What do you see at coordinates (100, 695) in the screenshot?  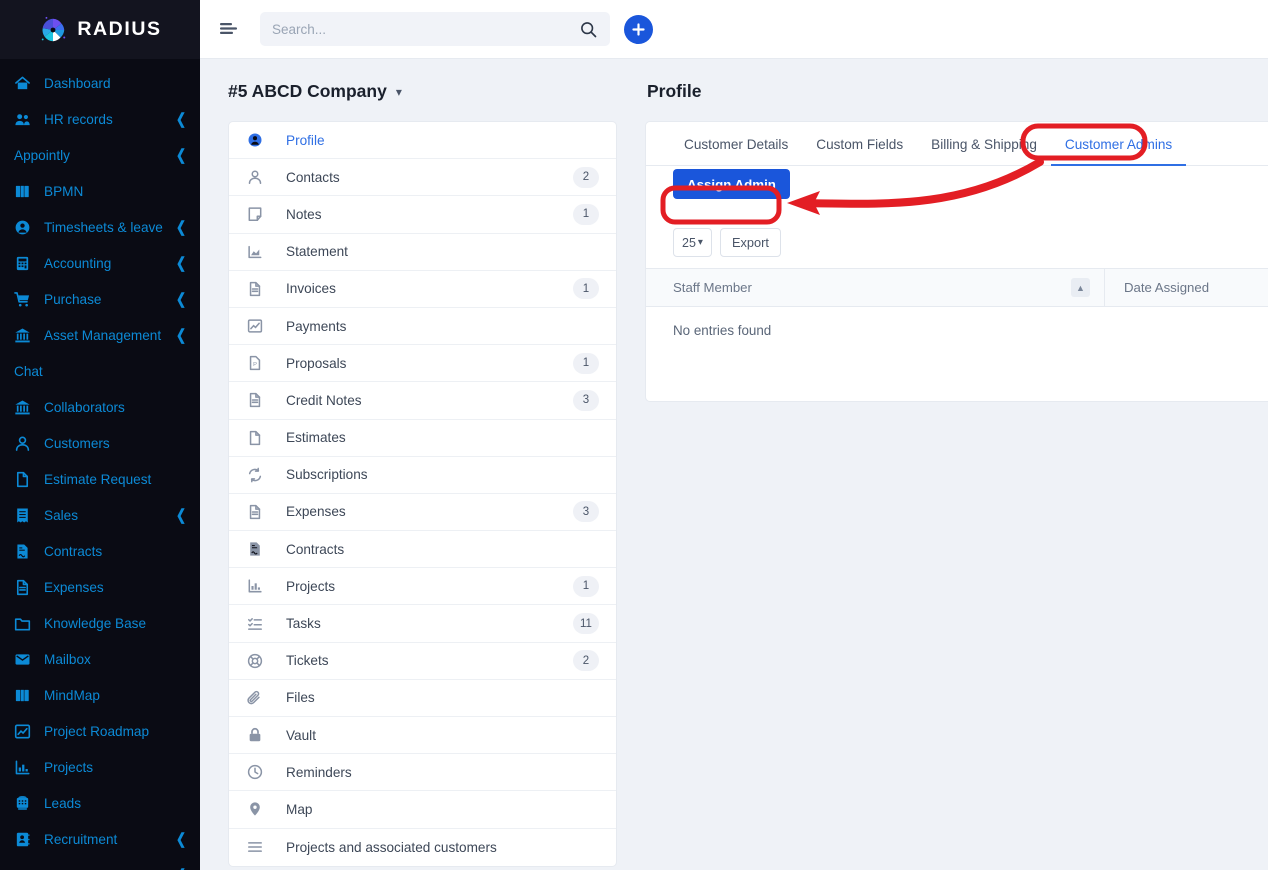 I see `sidebar-item-mindmap: MindMap` at bounding box center [100, 695].